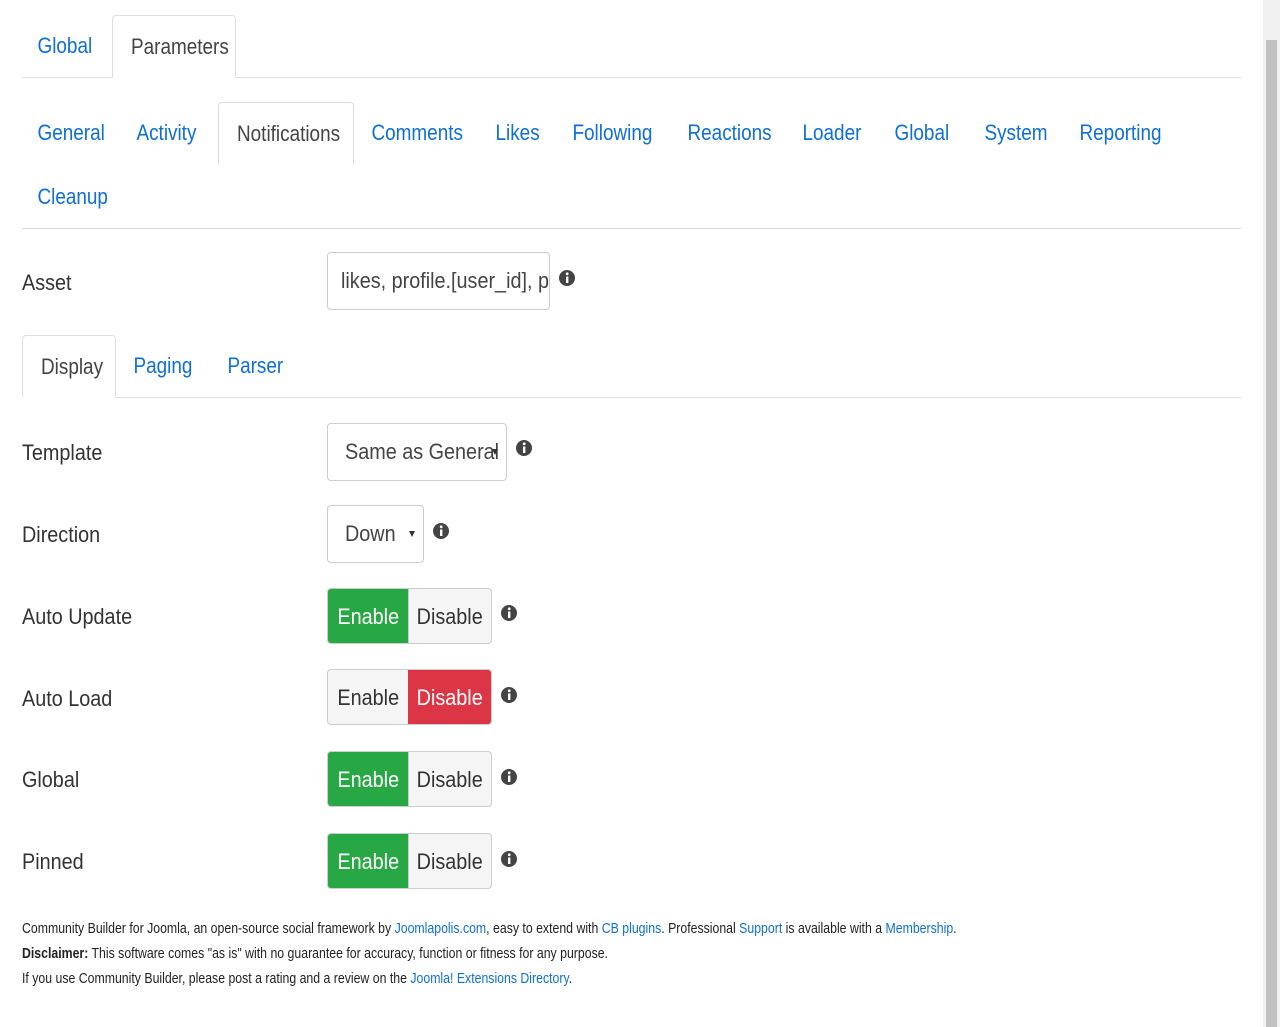 This screenshot has height=1027, width=1280. What do you see at coordinates (174, 46) in the screenshot?
I see `tab-parameters: Parameters` at bounding box center [174, 46].